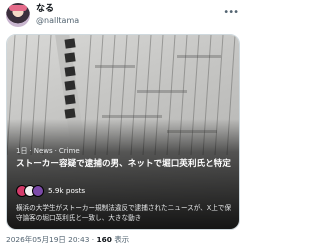  Describe the element at coordinates (18, 15) in the screenshot. I see `avatar` at that location.